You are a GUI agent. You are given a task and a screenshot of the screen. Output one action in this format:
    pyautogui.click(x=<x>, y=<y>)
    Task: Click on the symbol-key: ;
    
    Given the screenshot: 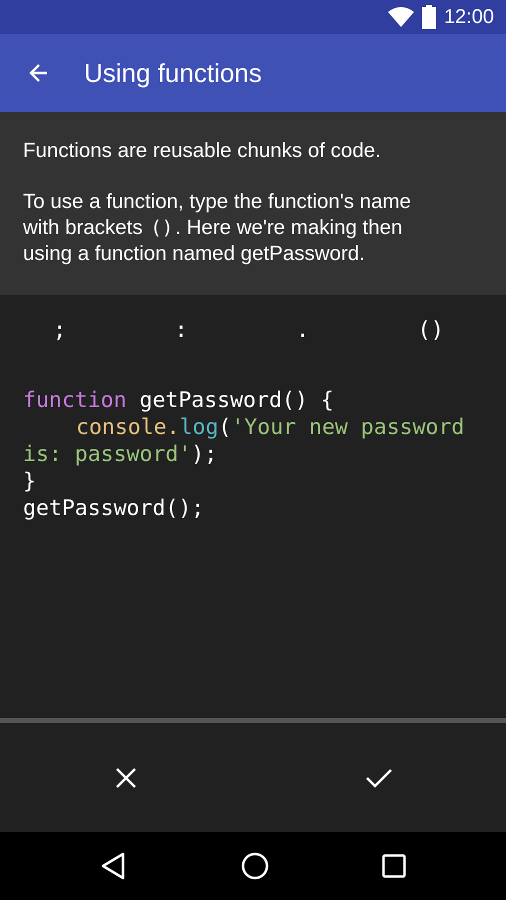 What is the action you would take?
    pyautogui.click(x=81, y=330)
    